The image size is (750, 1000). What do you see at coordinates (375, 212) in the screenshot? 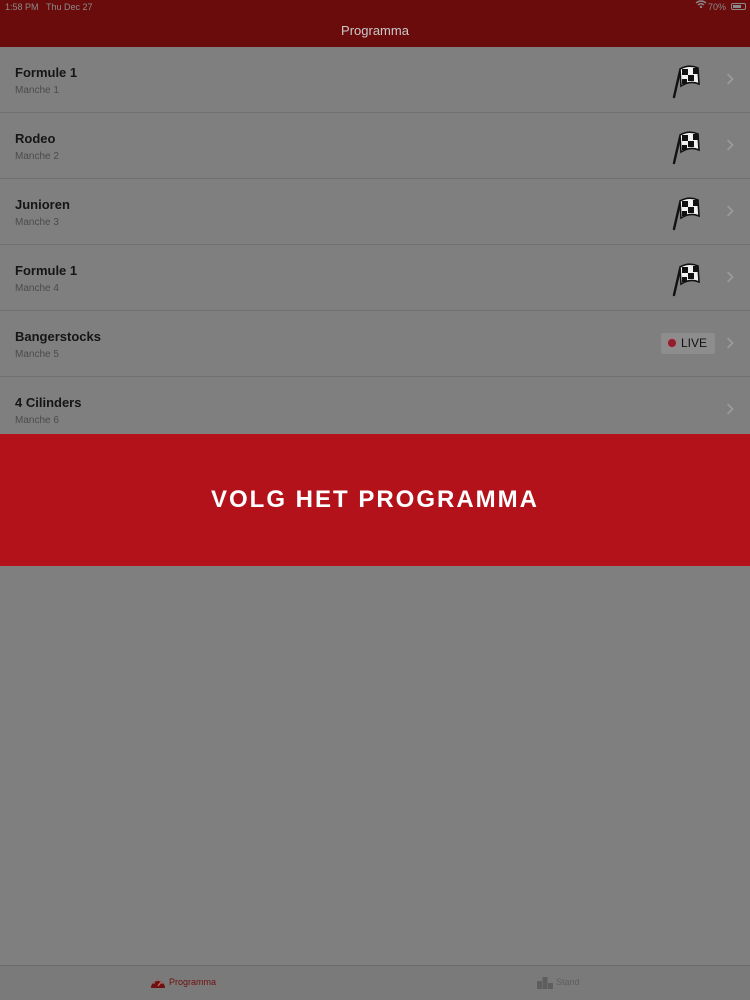
I see `programme-row: Junioren Manche 3` at bounding box center [375, 212].